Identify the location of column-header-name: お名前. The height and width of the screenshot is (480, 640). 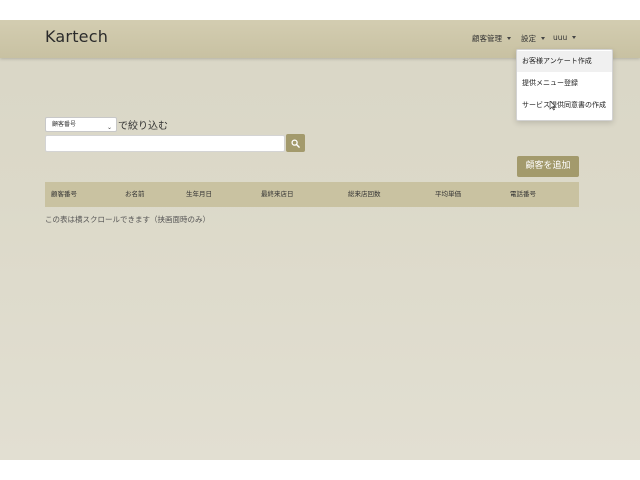
(135, 194).